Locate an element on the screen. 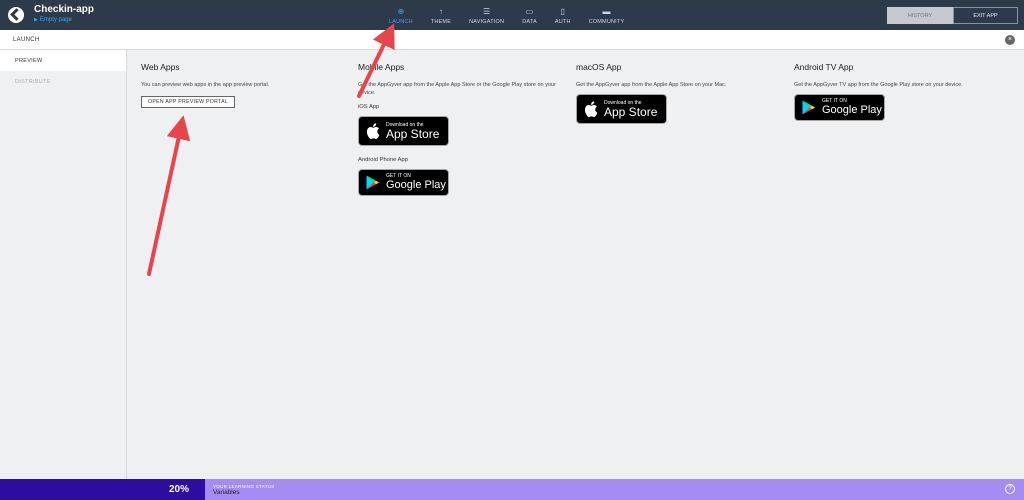 This screenshot has width=1024, height=500. android-tv-title: Android TV App is located at coordinates (824, 67).